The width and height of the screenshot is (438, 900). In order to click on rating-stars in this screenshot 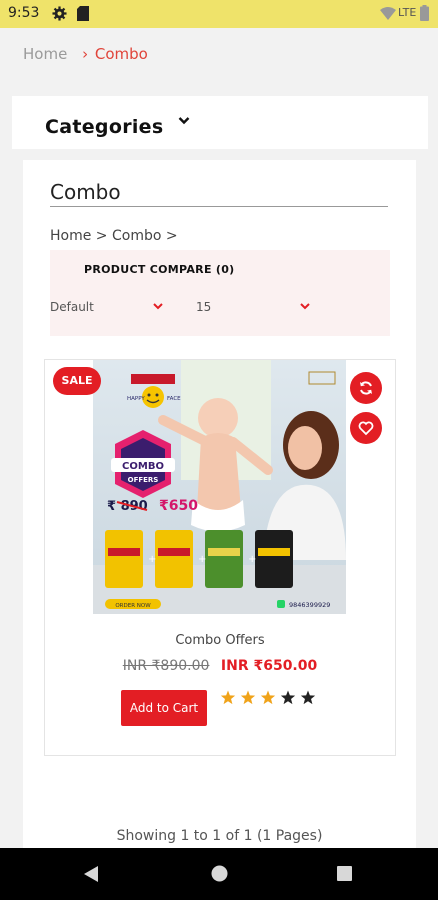, I will do `click(268, 697)`.